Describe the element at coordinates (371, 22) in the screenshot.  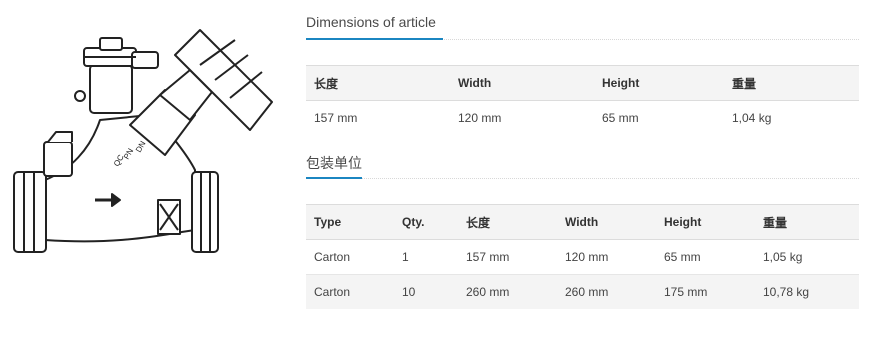
I see `dimensions-title: Dimensions of article` at that location.